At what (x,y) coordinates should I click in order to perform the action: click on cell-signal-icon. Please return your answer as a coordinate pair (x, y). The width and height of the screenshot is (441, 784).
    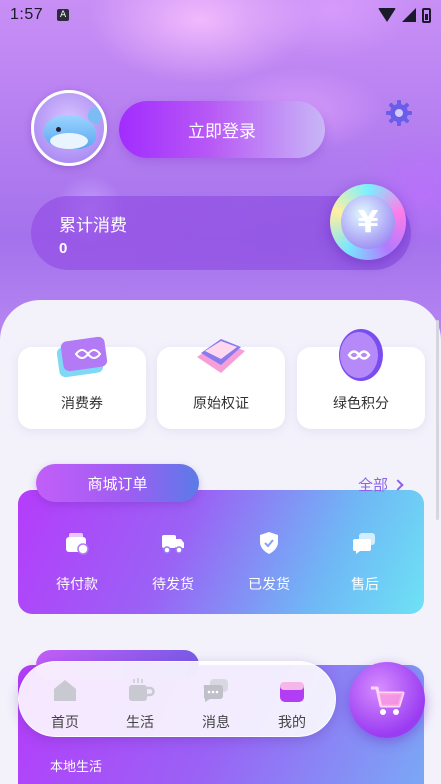
    Looking at the image, I should click on (409, 15).